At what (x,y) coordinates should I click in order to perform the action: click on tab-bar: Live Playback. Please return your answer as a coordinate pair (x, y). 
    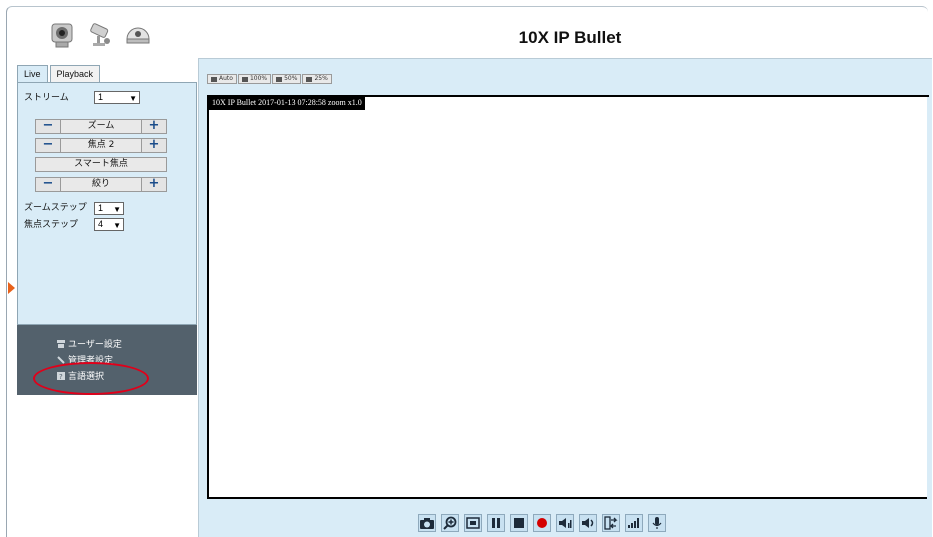
    Looking at the image, I should click on (59, 74).